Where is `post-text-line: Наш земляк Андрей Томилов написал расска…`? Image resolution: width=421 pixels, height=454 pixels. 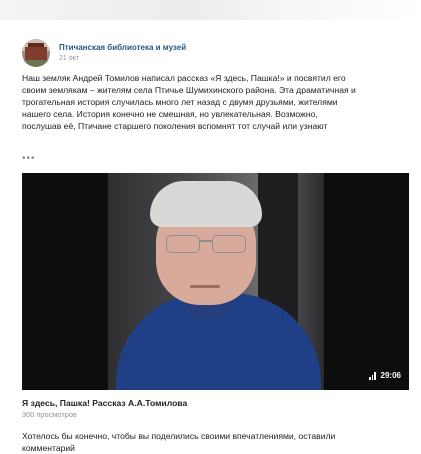 post-text-line: Наш земляк Андрей Томилов написал расска… is located at coordinates (184, 78).